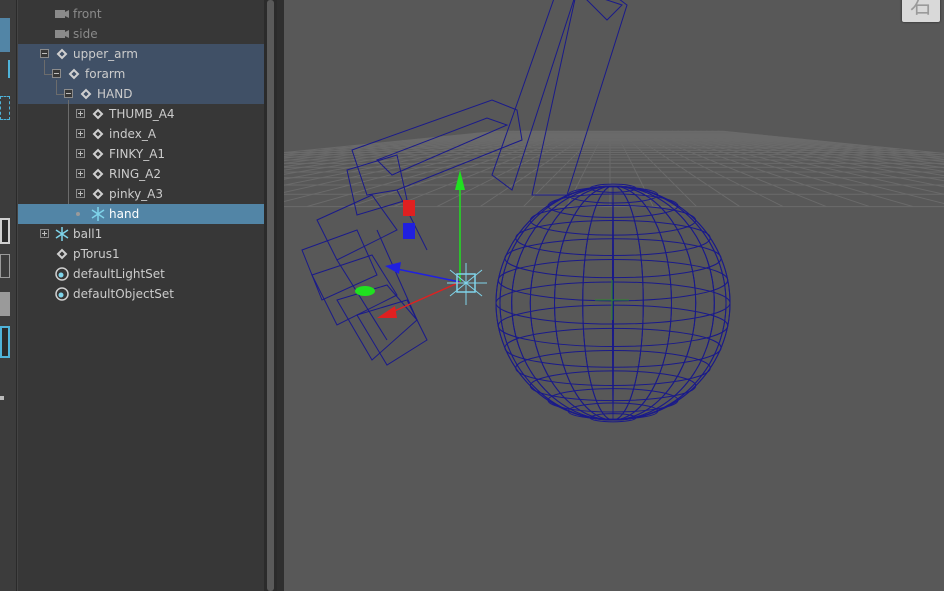  What do you see at coordinates (105, 54) in the screenshot?
I see `outliner-item-label: upper_arm` at bounding box center [105, 54].